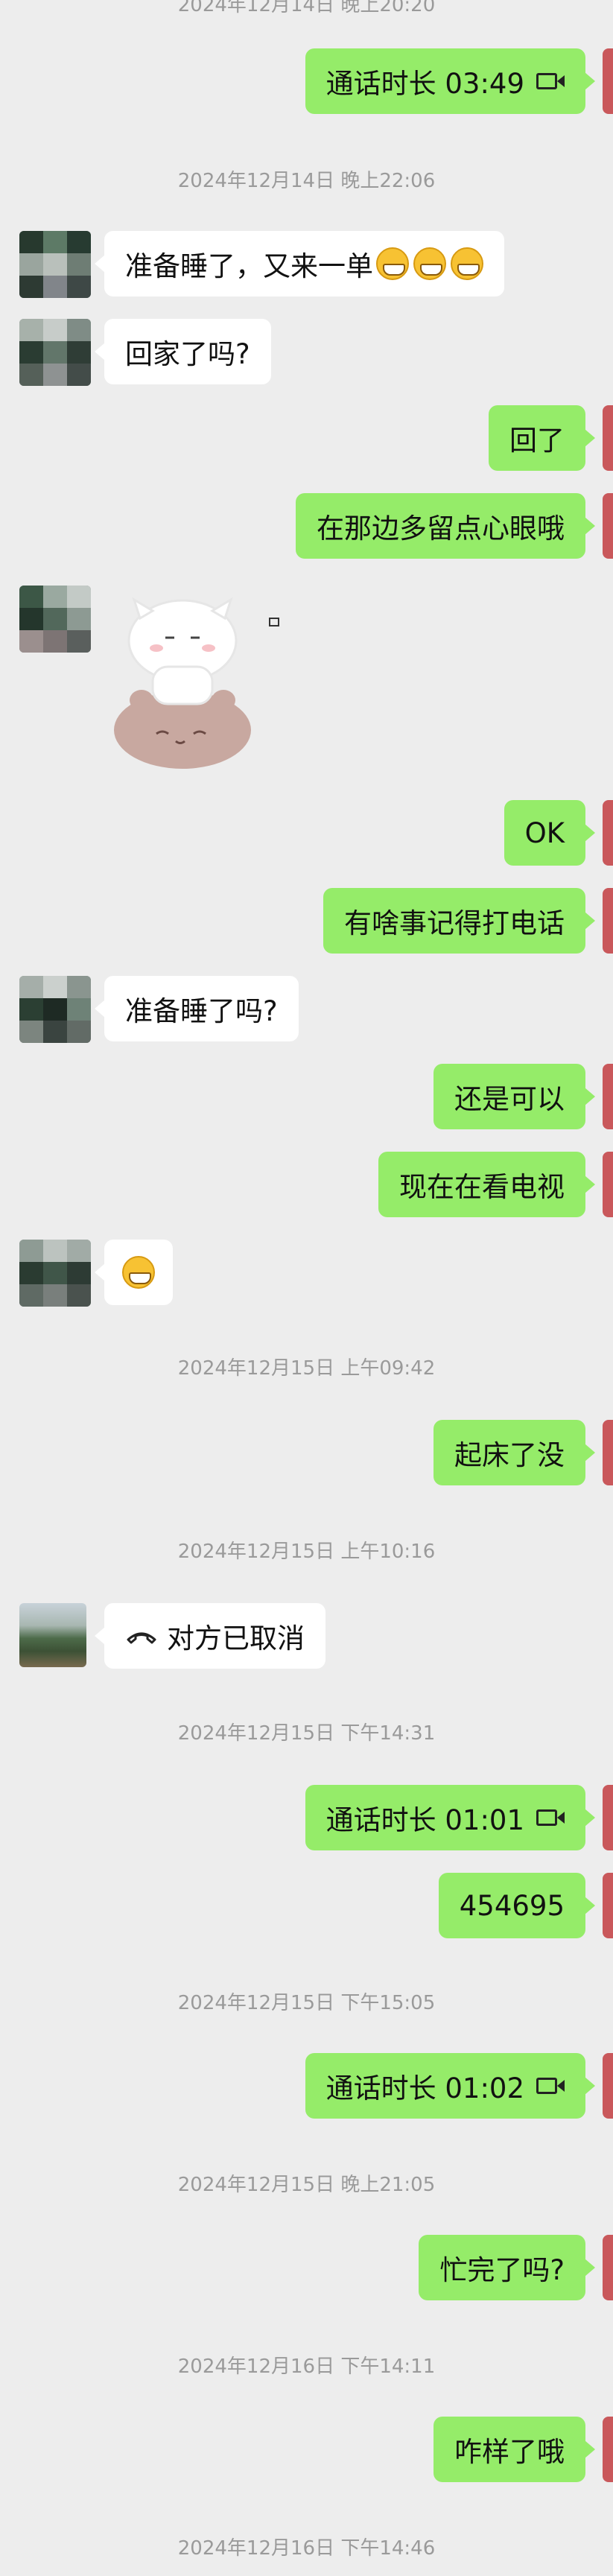 This screenshot has width=613, height=2576. What do you see at coordinates (510, 1455) in the screenshot?
I see `message-text: 起床了没` at bounding box center [510, 1455].